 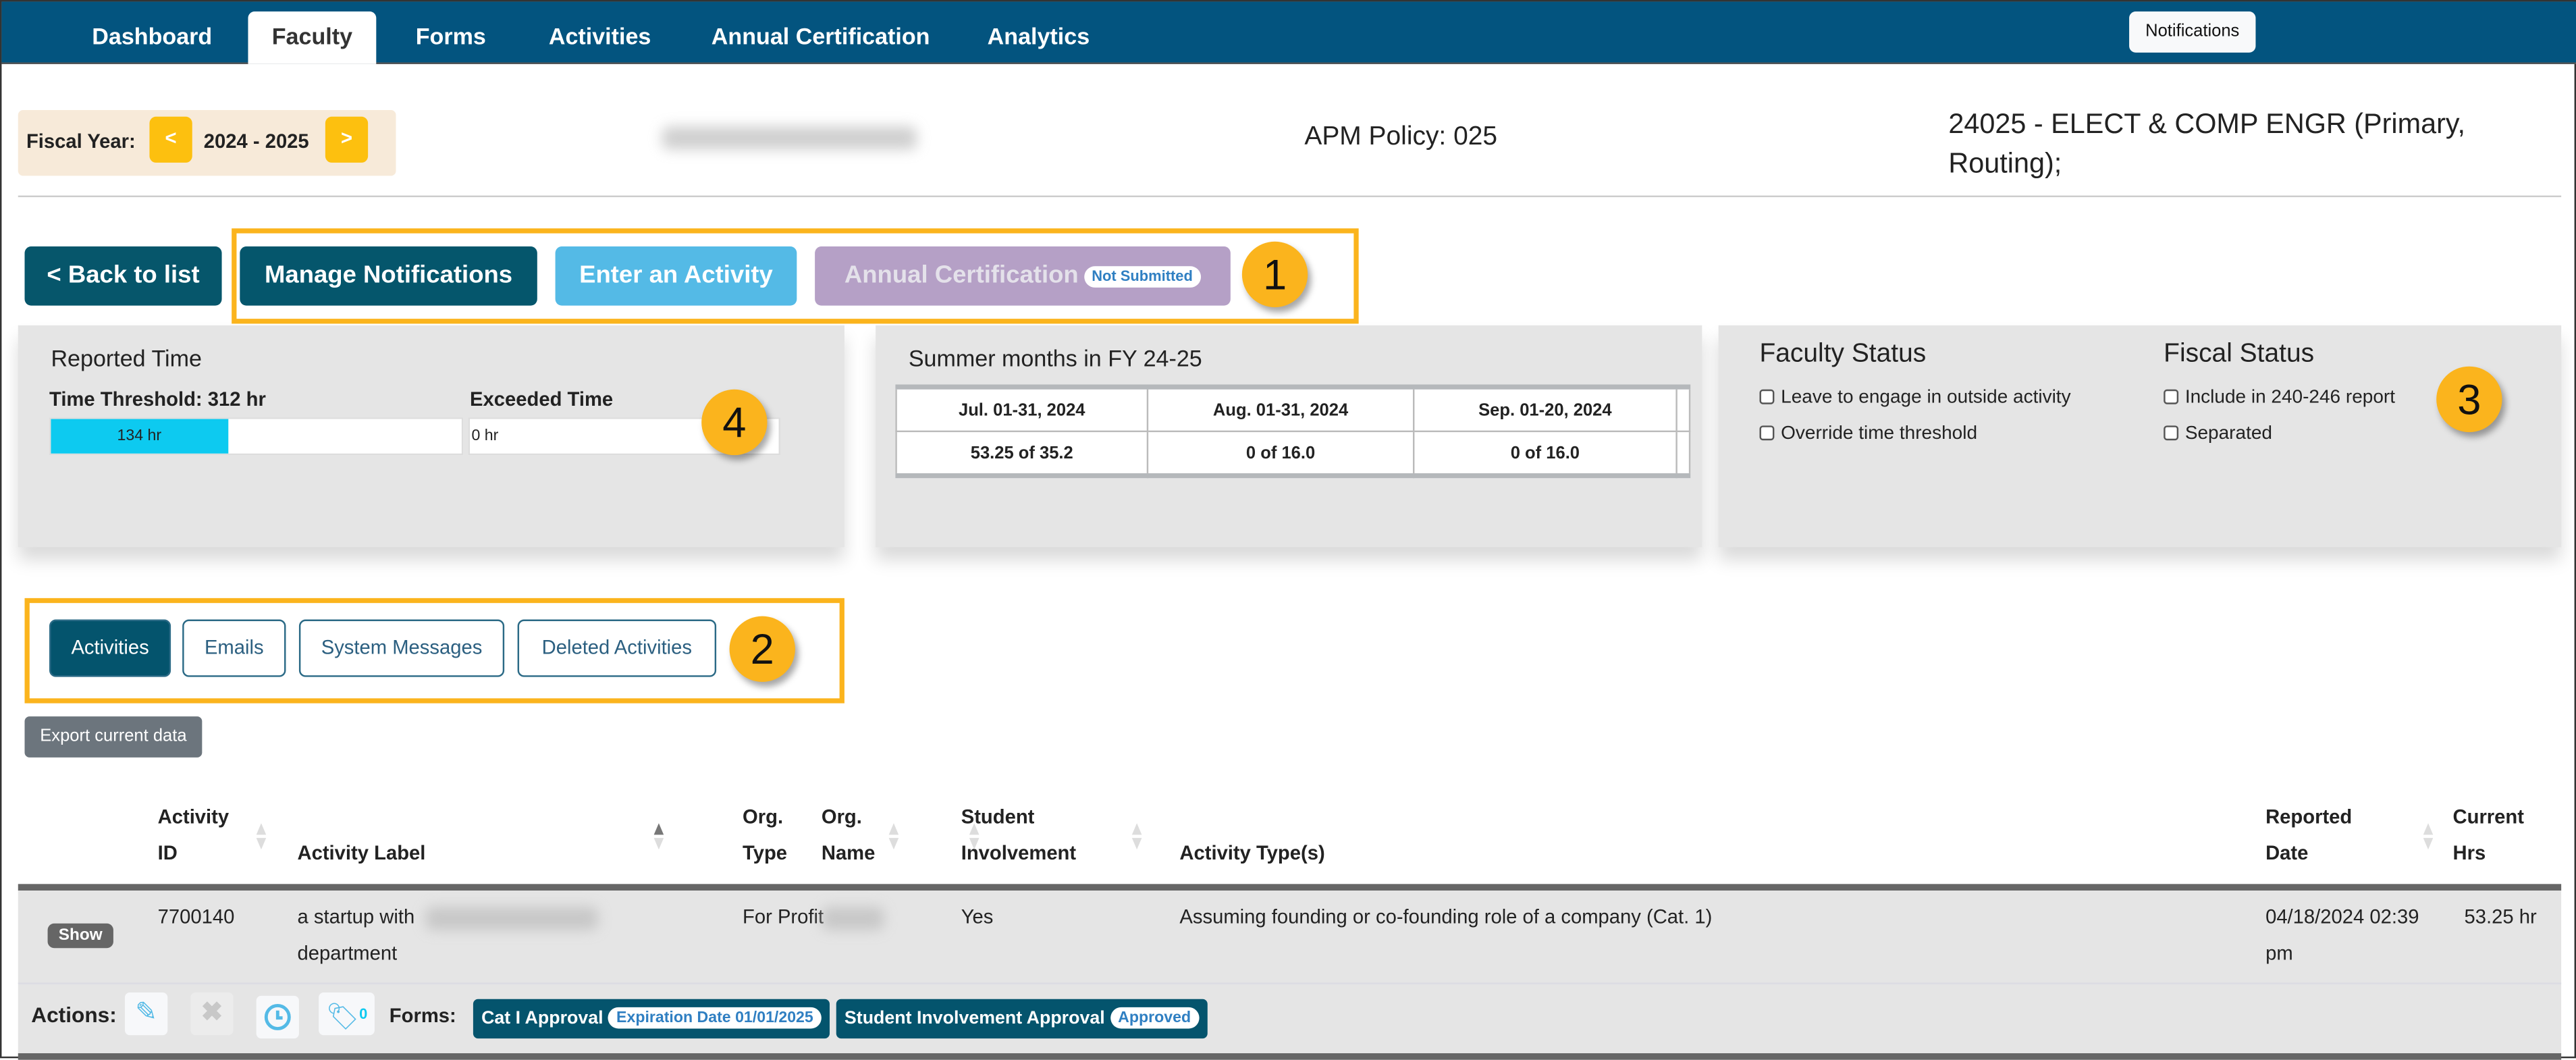 What do you see at coordinates (715, 1018) in the screenshot?
I see `expiration-badge: Expiration Date 01/01/2025` at bounding box center [715, 1018].